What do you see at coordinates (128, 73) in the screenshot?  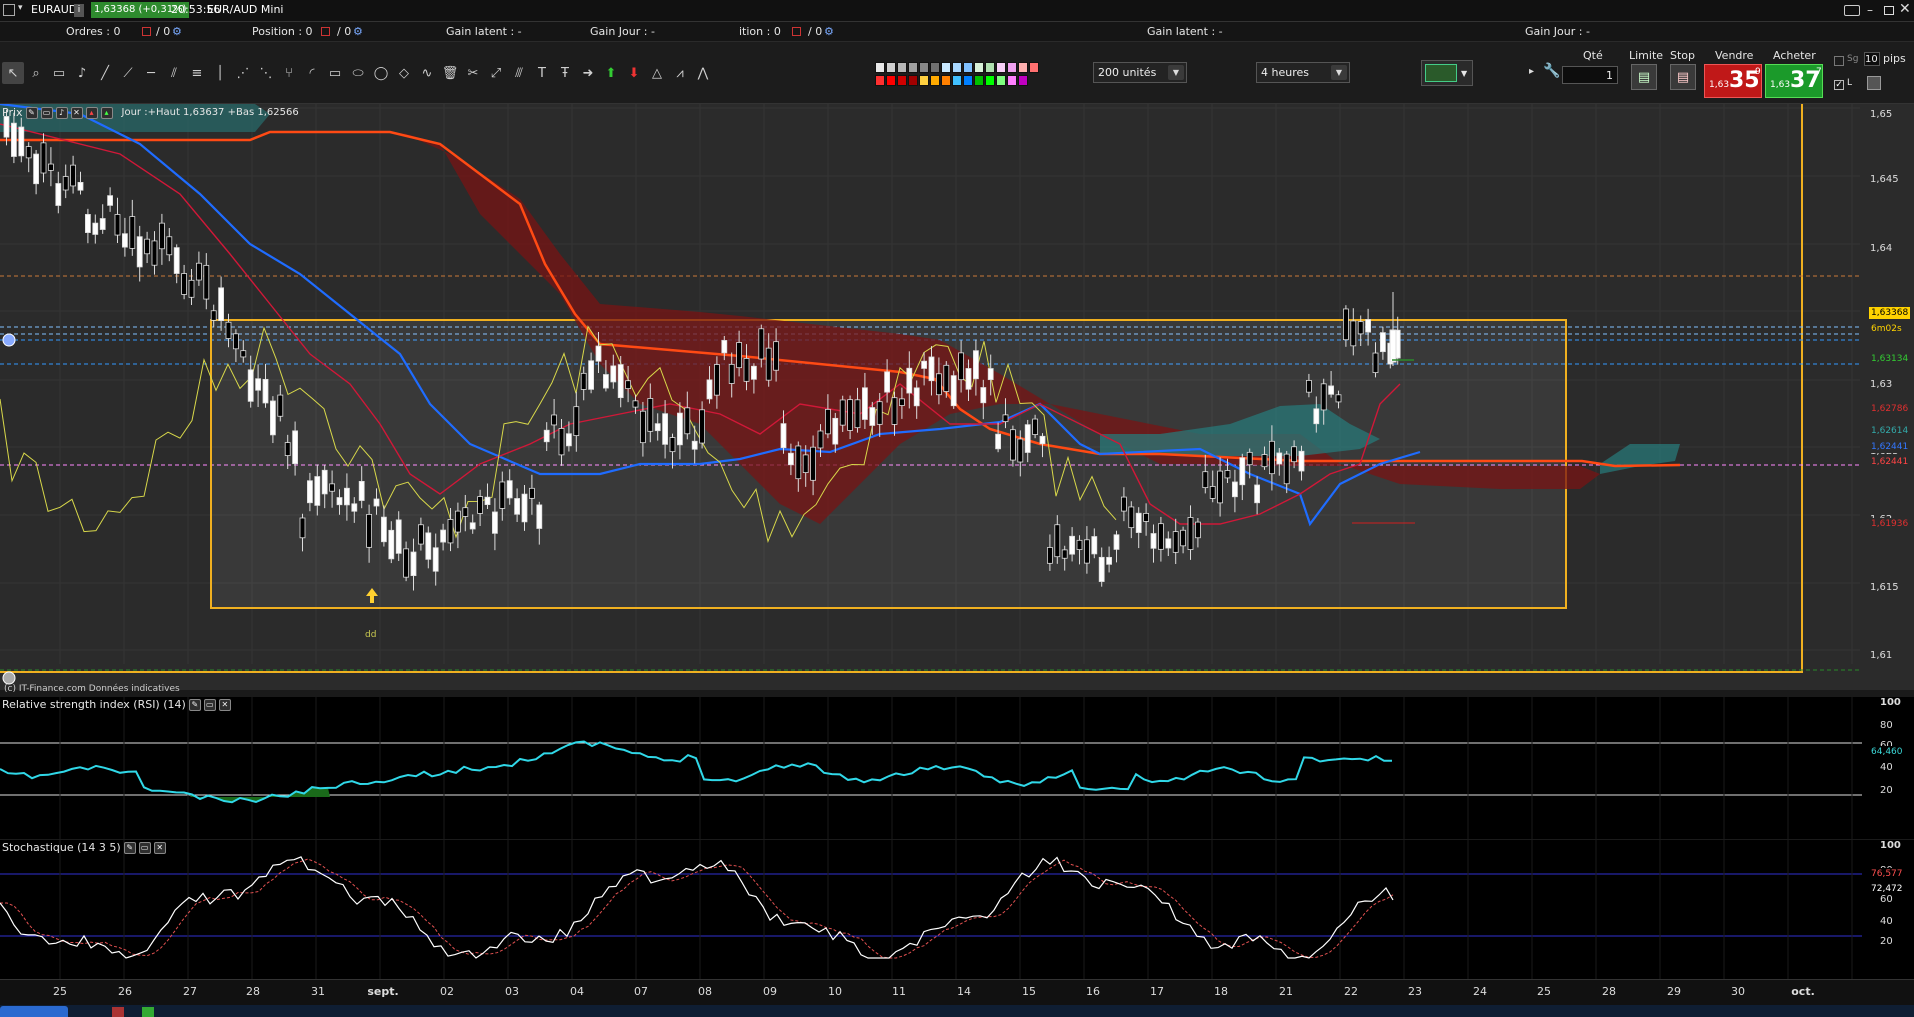 I see `ray-icon: ⟋` at bounding box center [128, 73].